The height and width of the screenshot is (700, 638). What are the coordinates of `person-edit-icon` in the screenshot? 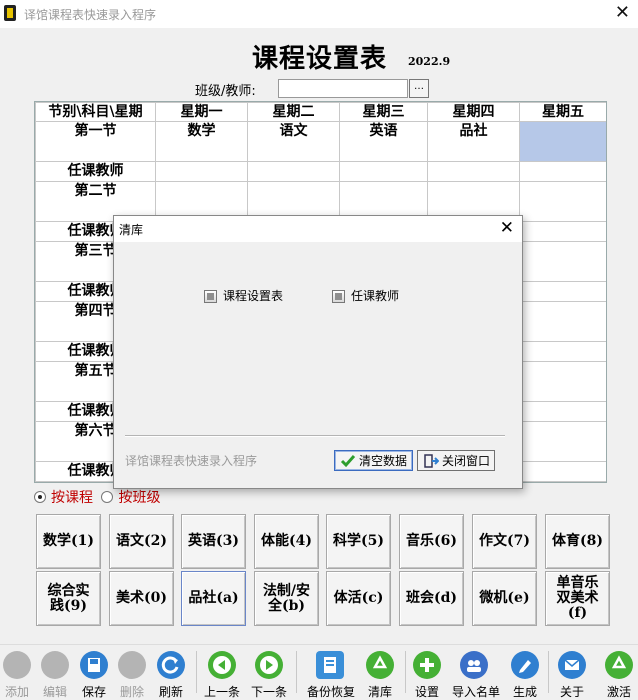 It's located at (55, 665).